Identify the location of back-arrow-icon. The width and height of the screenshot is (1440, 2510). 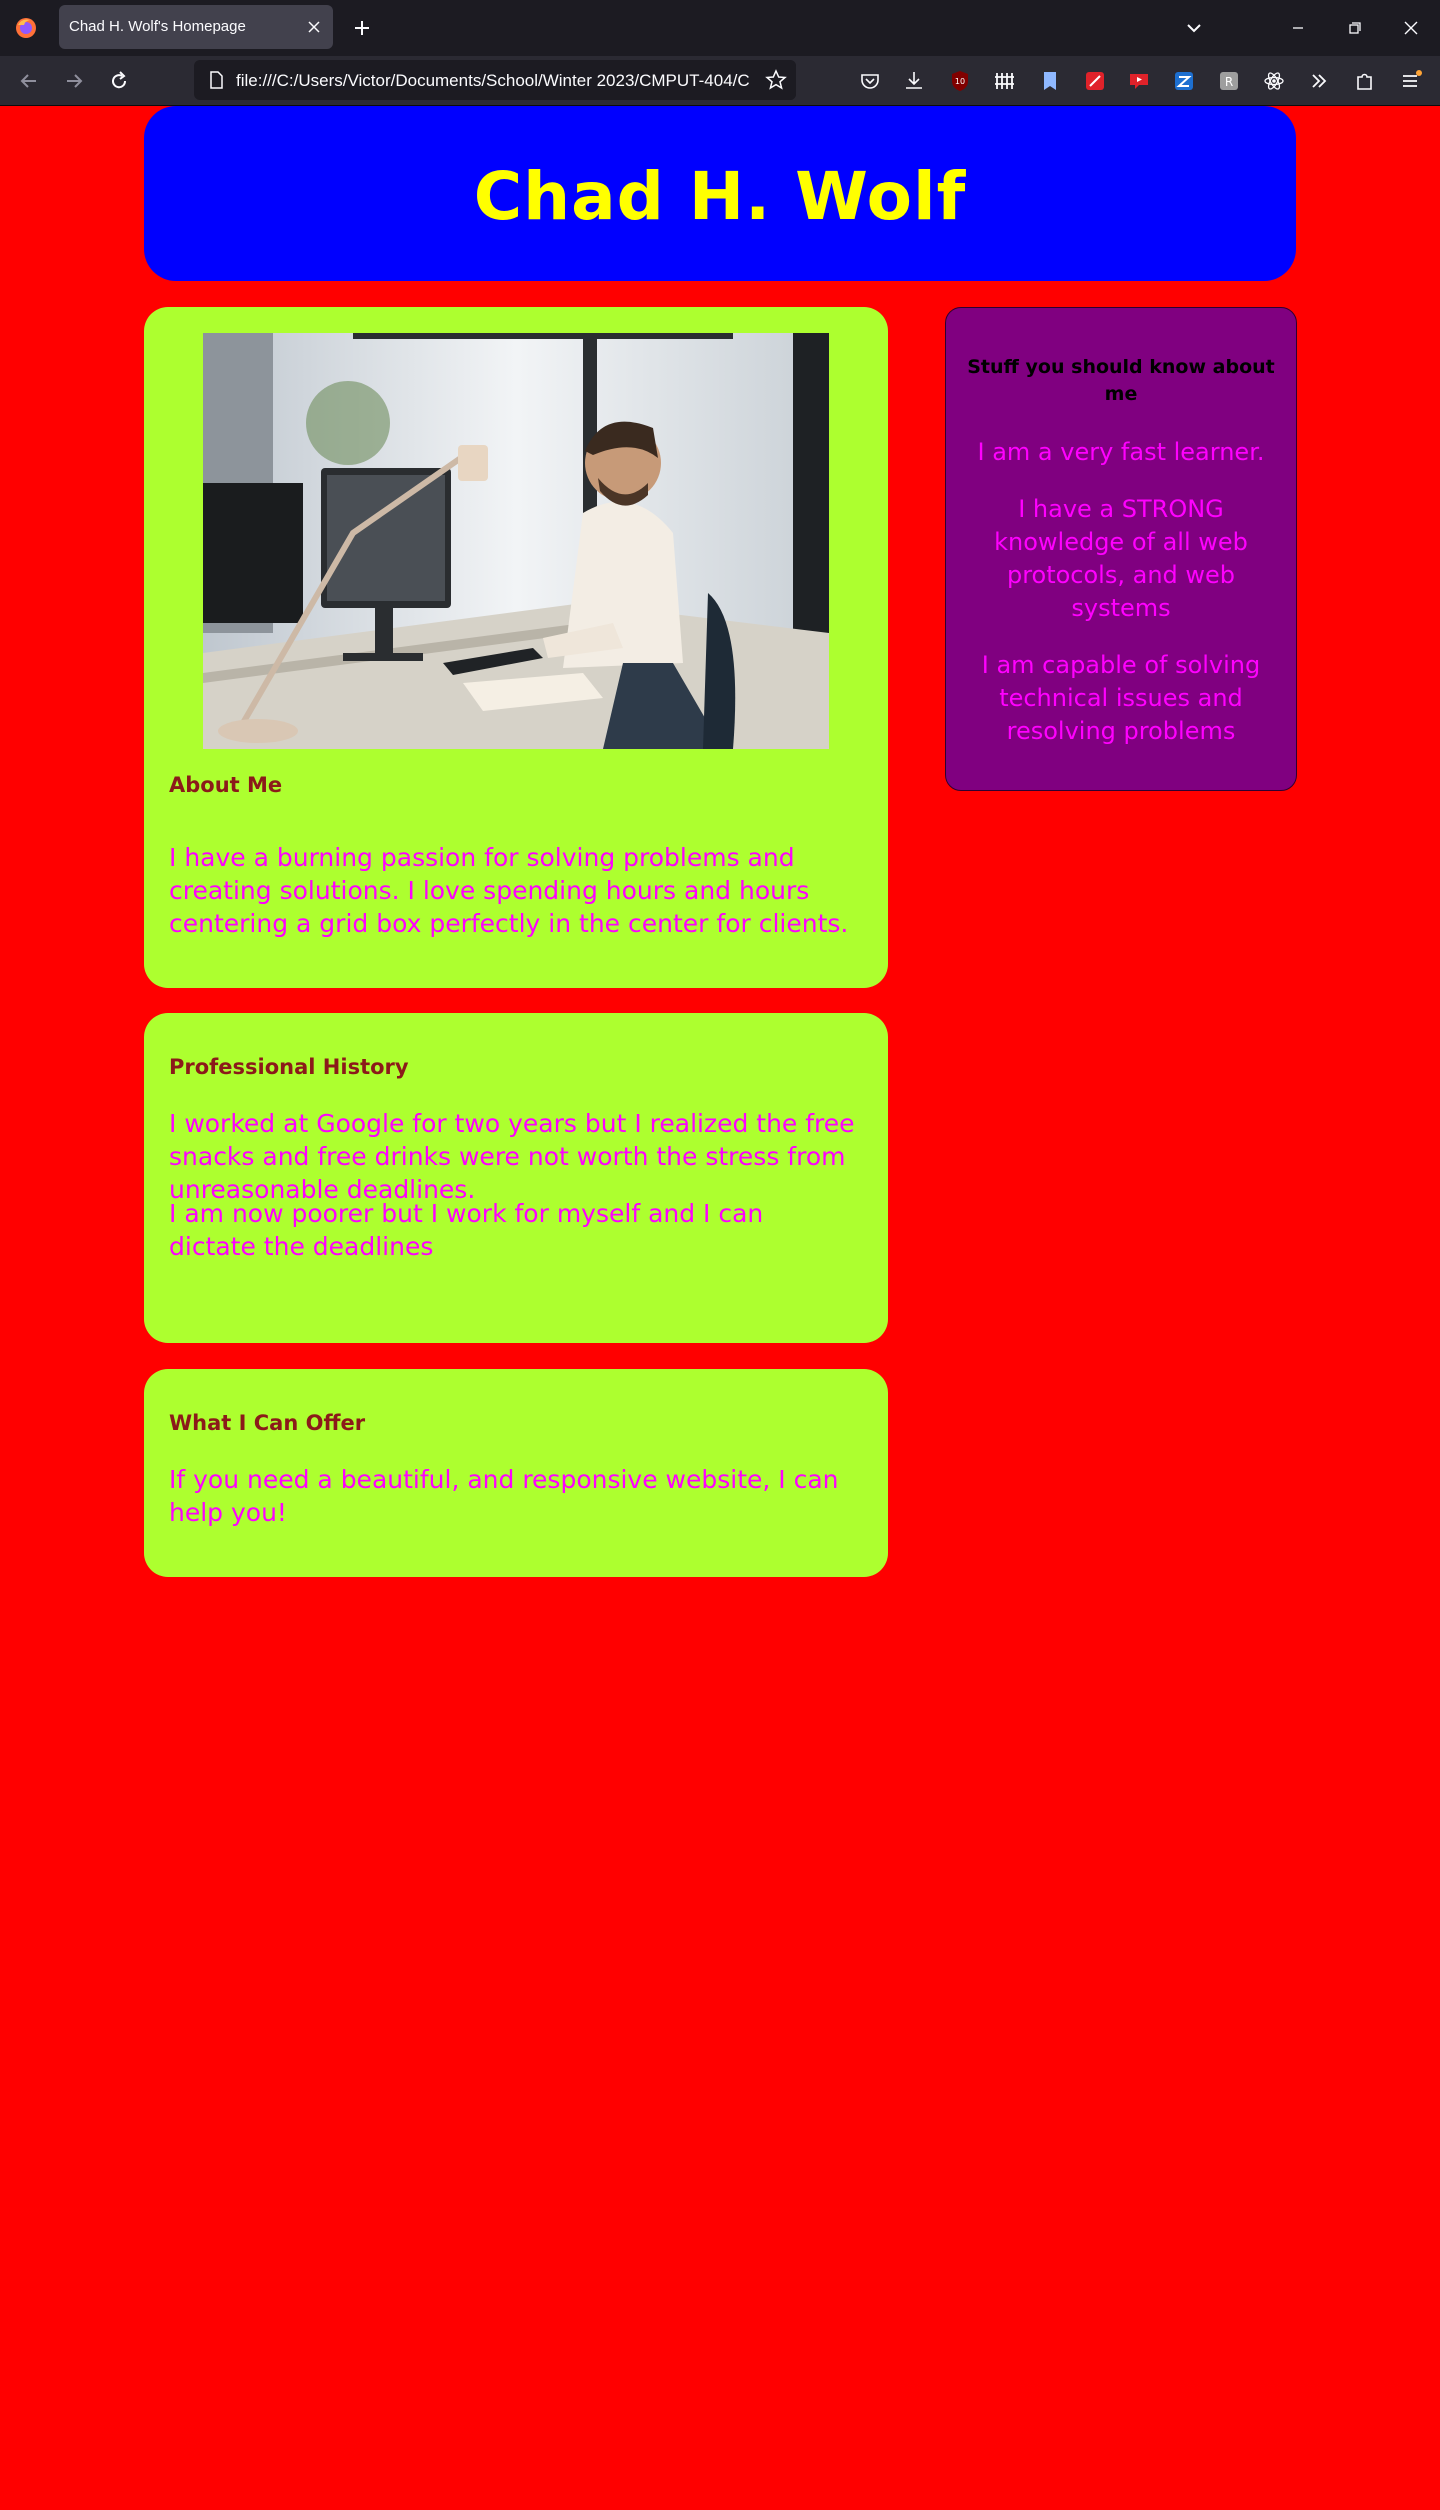
(29, 81).